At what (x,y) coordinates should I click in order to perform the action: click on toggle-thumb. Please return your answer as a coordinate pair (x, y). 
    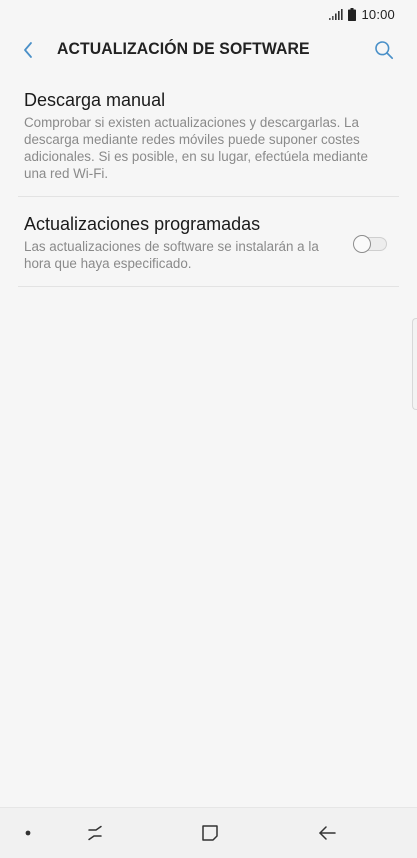
    Looking at the image, I should click on (362, 244).